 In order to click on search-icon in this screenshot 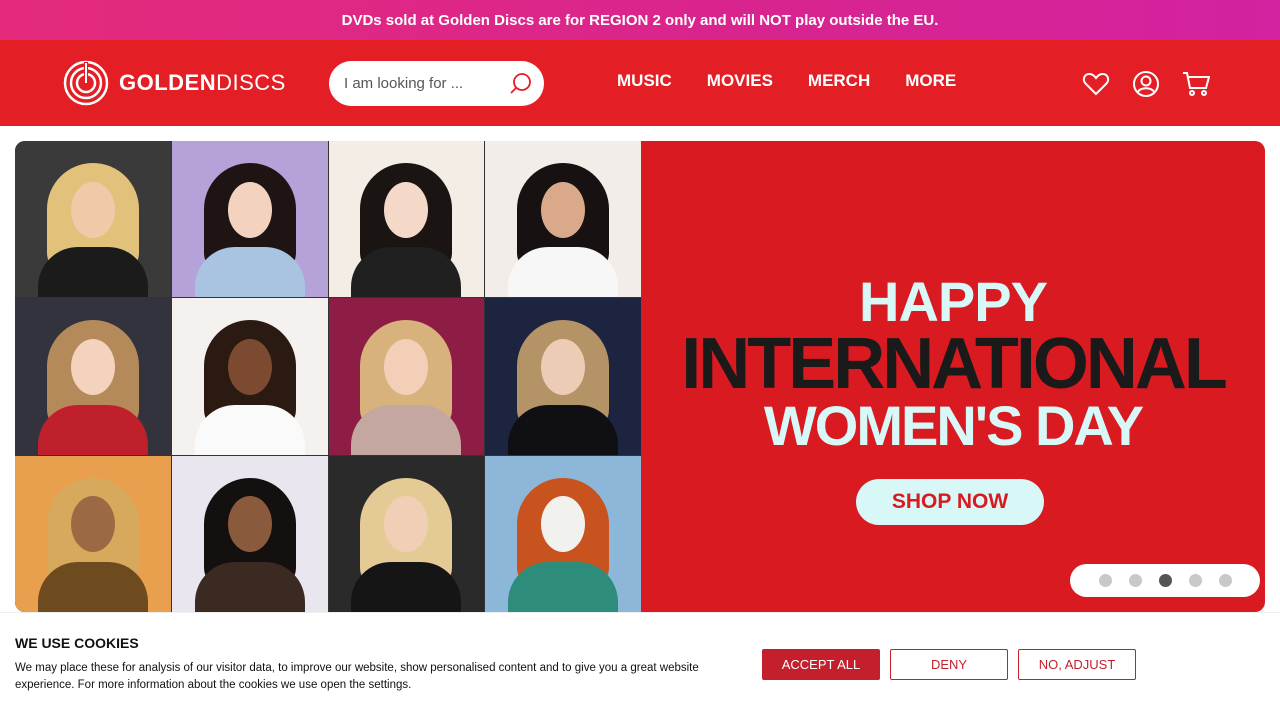, I will do `click(521, 83)`.